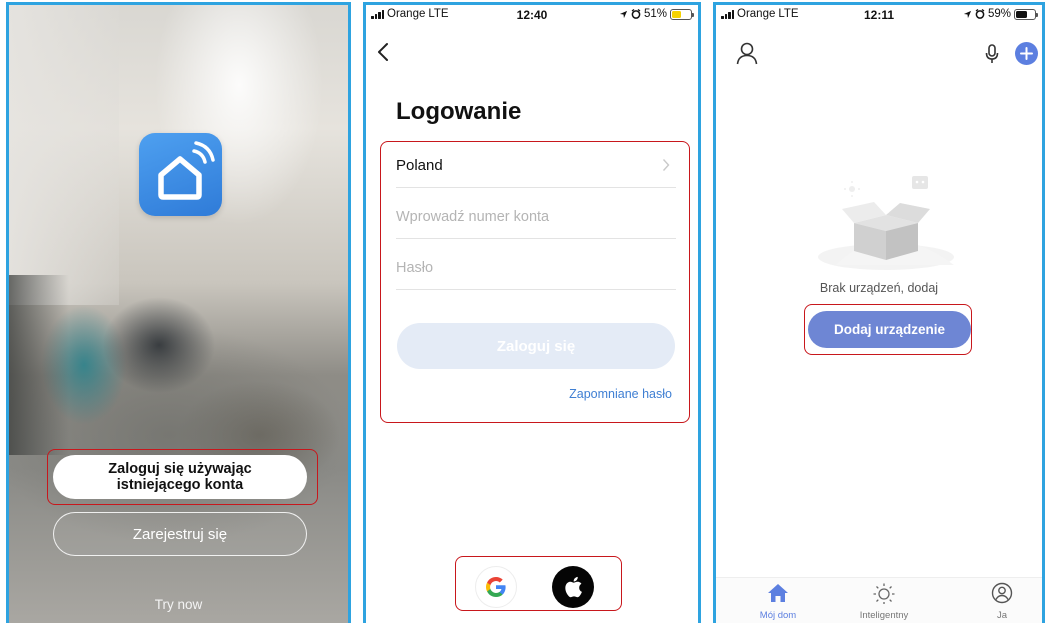 The image size is (1048, 623). I want to click on home-icon, so click(778, 593).